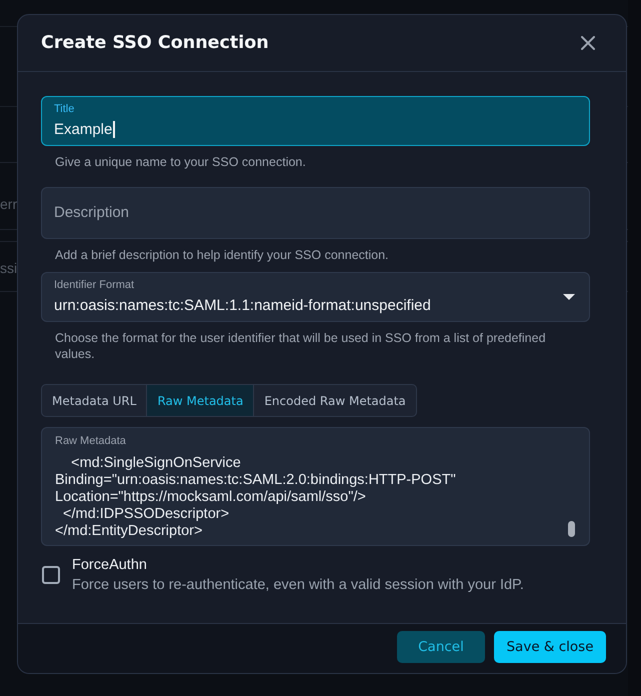  Describe the element at coordinates (255, 497) in the screenshot. I see `metadata-text: <md:SingleSignOnService Binding="urn:oasis:names:tc:SAML:2.0:bindings:HTTP-POST" Location="https://mocksaml.com/api/saml/sso"/> </md:IDPSSODescriptor> </md:EntityDescriptor>` at that location.